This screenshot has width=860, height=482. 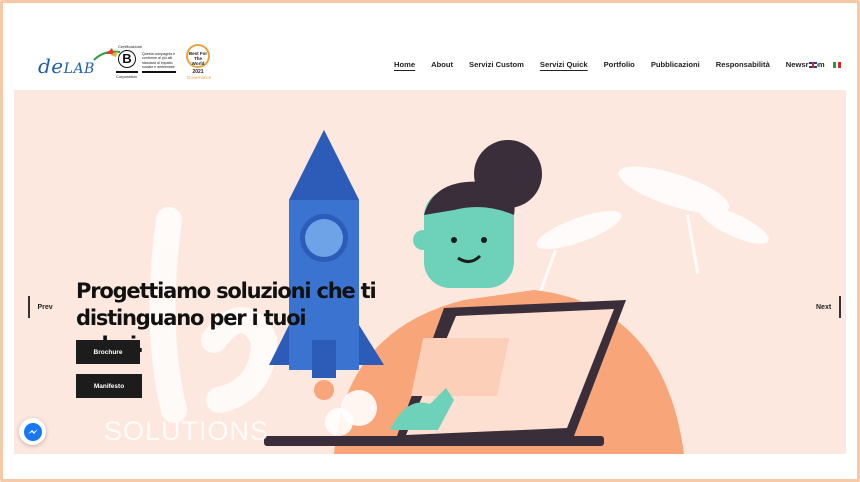 I want to click on nav-portfolio: Portfolio, so click(x=619, y=66).